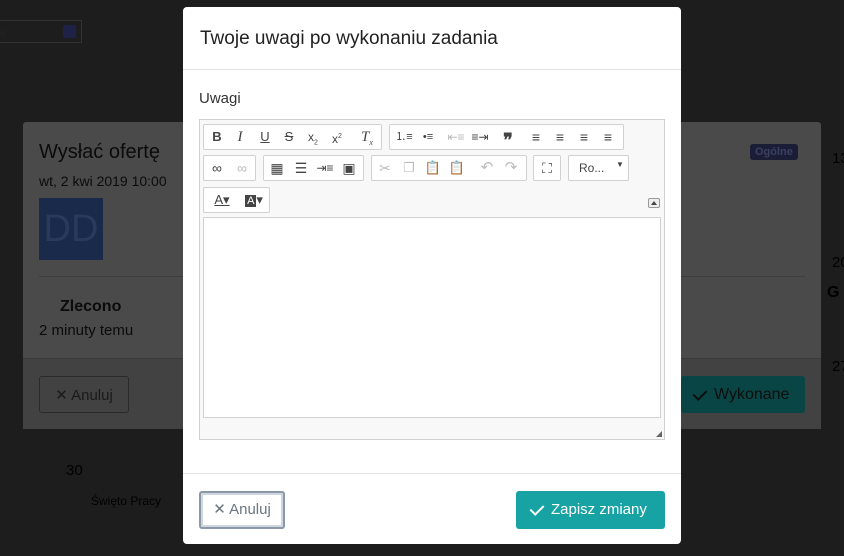 The width and height of the screenshot is (844, 556). Describe the element at coordinates (217, 137) in the screenshot. I see `bold-icon: B` at that location.